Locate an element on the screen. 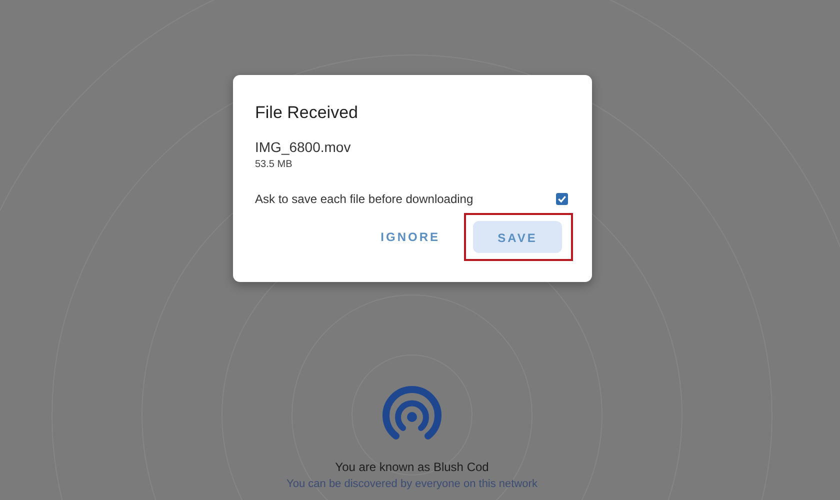  dialog-title: File Received is located at coordinates (307, 113).